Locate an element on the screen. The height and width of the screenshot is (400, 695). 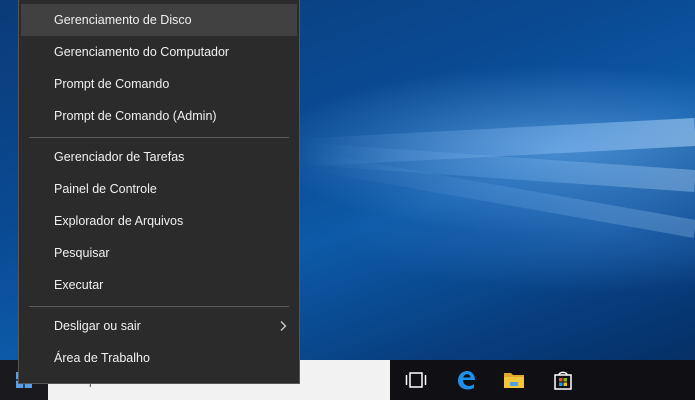
menu-item-disk-management: Gerenciamento de Disco is located at coordinates (159, 20).